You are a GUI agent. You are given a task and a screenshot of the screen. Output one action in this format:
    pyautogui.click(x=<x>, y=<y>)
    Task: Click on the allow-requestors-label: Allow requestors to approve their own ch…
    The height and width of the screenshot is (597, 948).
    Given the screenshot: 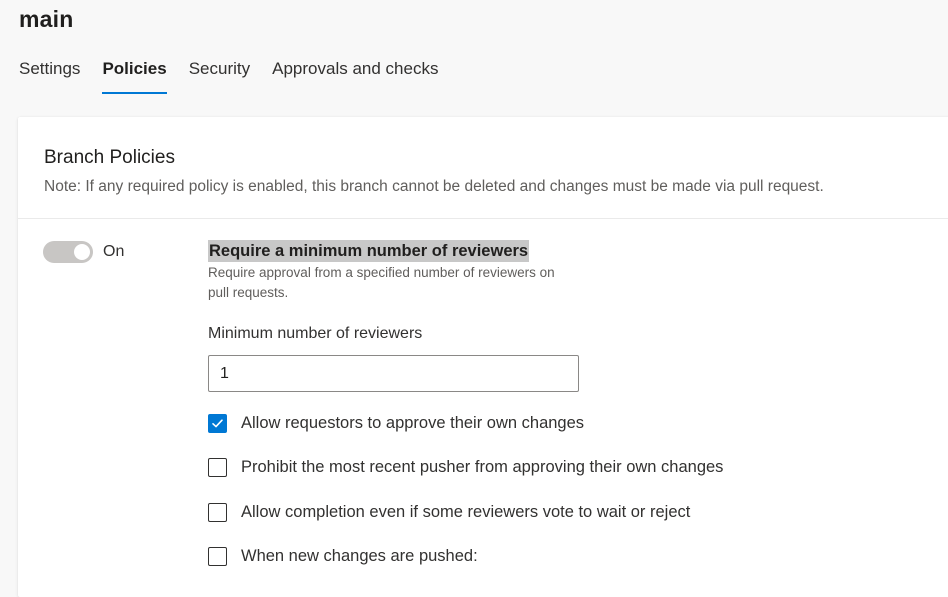 What is the action you would take?
    pyautogui.click(x=413, y=423)
    